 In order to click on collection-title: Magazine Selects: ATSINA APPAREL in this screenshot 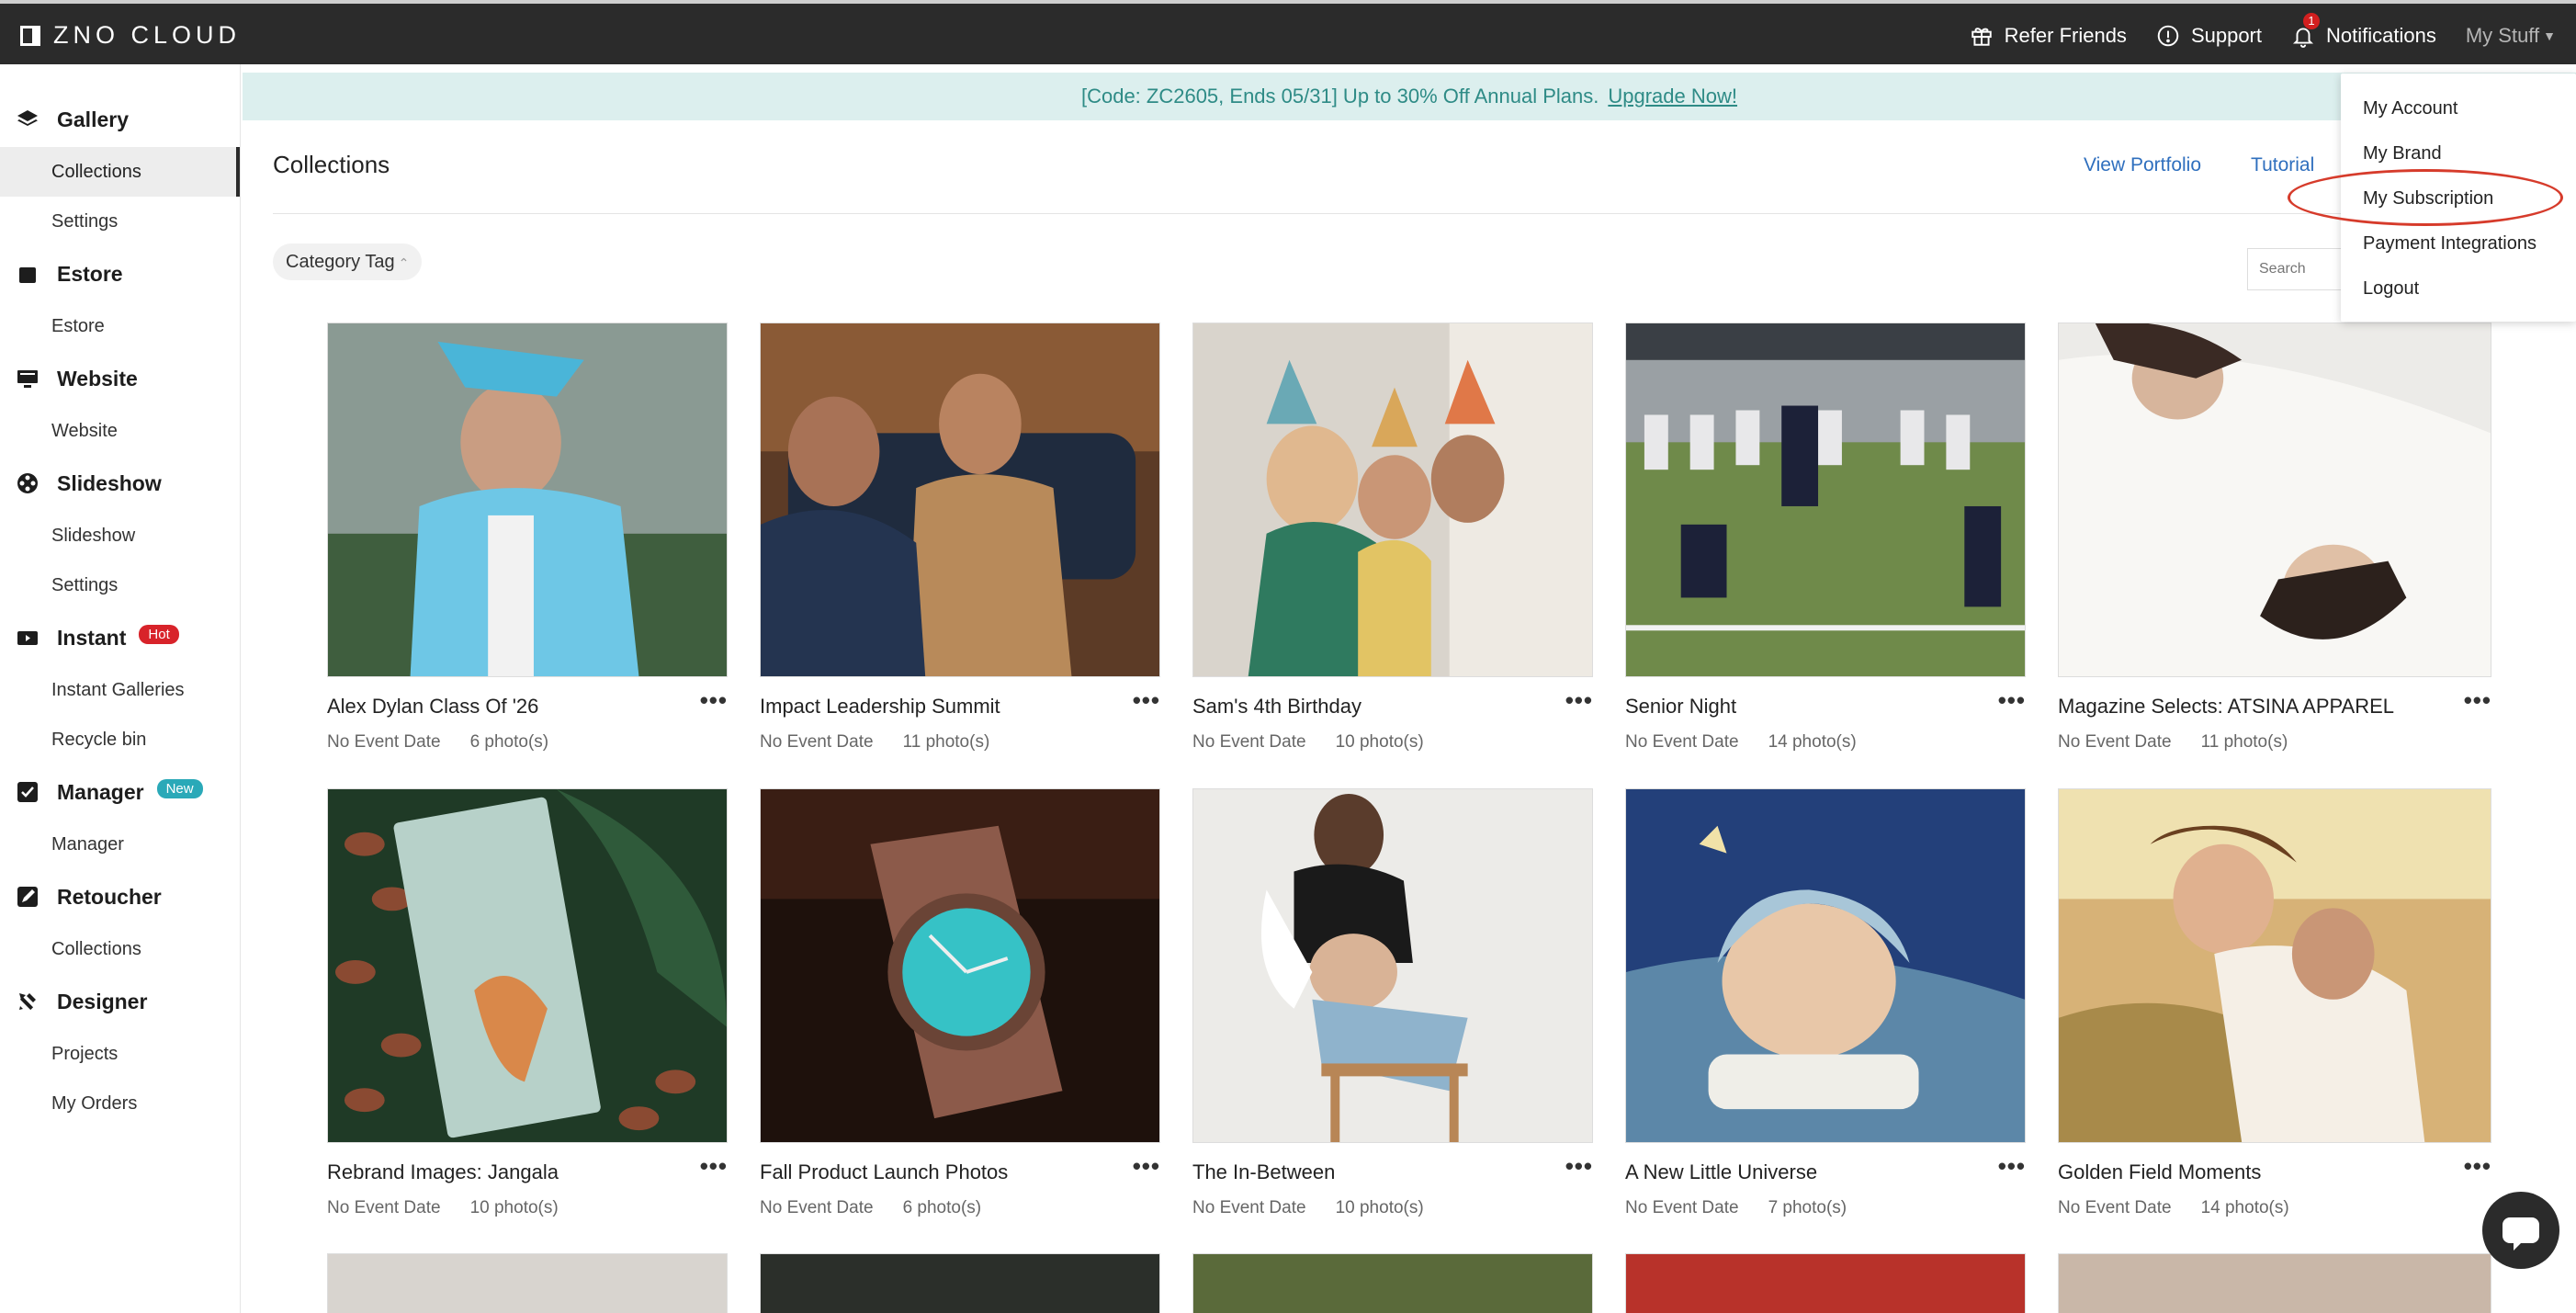, I will do `click(2226, 707)`.